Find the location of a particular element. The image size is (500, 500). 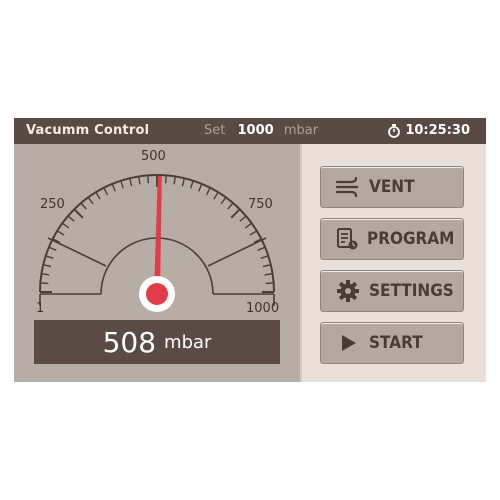

start-button: START is located at coordinates (392, 343).